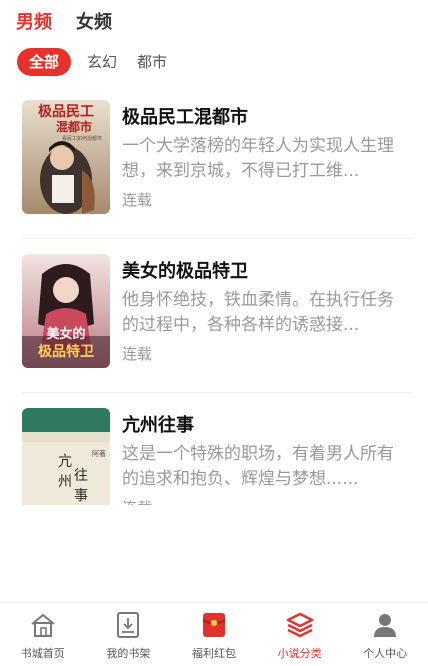 This screenshot has height=666, width=428. Describe the element at coordinates (82, 138) in the screenshot. I see `svg-text: 看民工如何混都市` at that location.